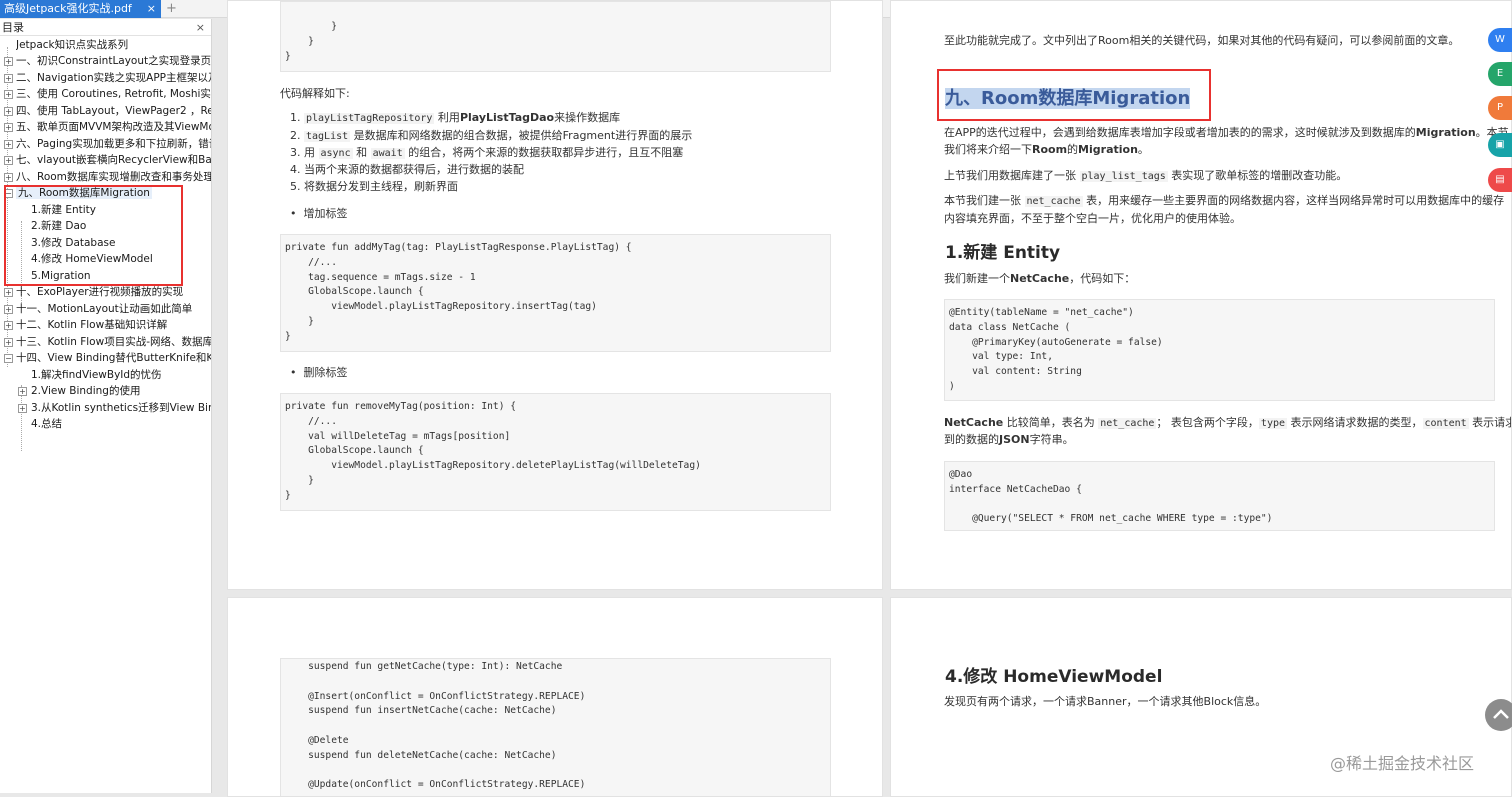 The height and width of the screenshot is (797, 1512). What do you see at coordinates (1040, 278) in the screenshot?
I see `paragraph: 我们新建一个NetCache，代码如下：` at bounding box center [1040, 278].